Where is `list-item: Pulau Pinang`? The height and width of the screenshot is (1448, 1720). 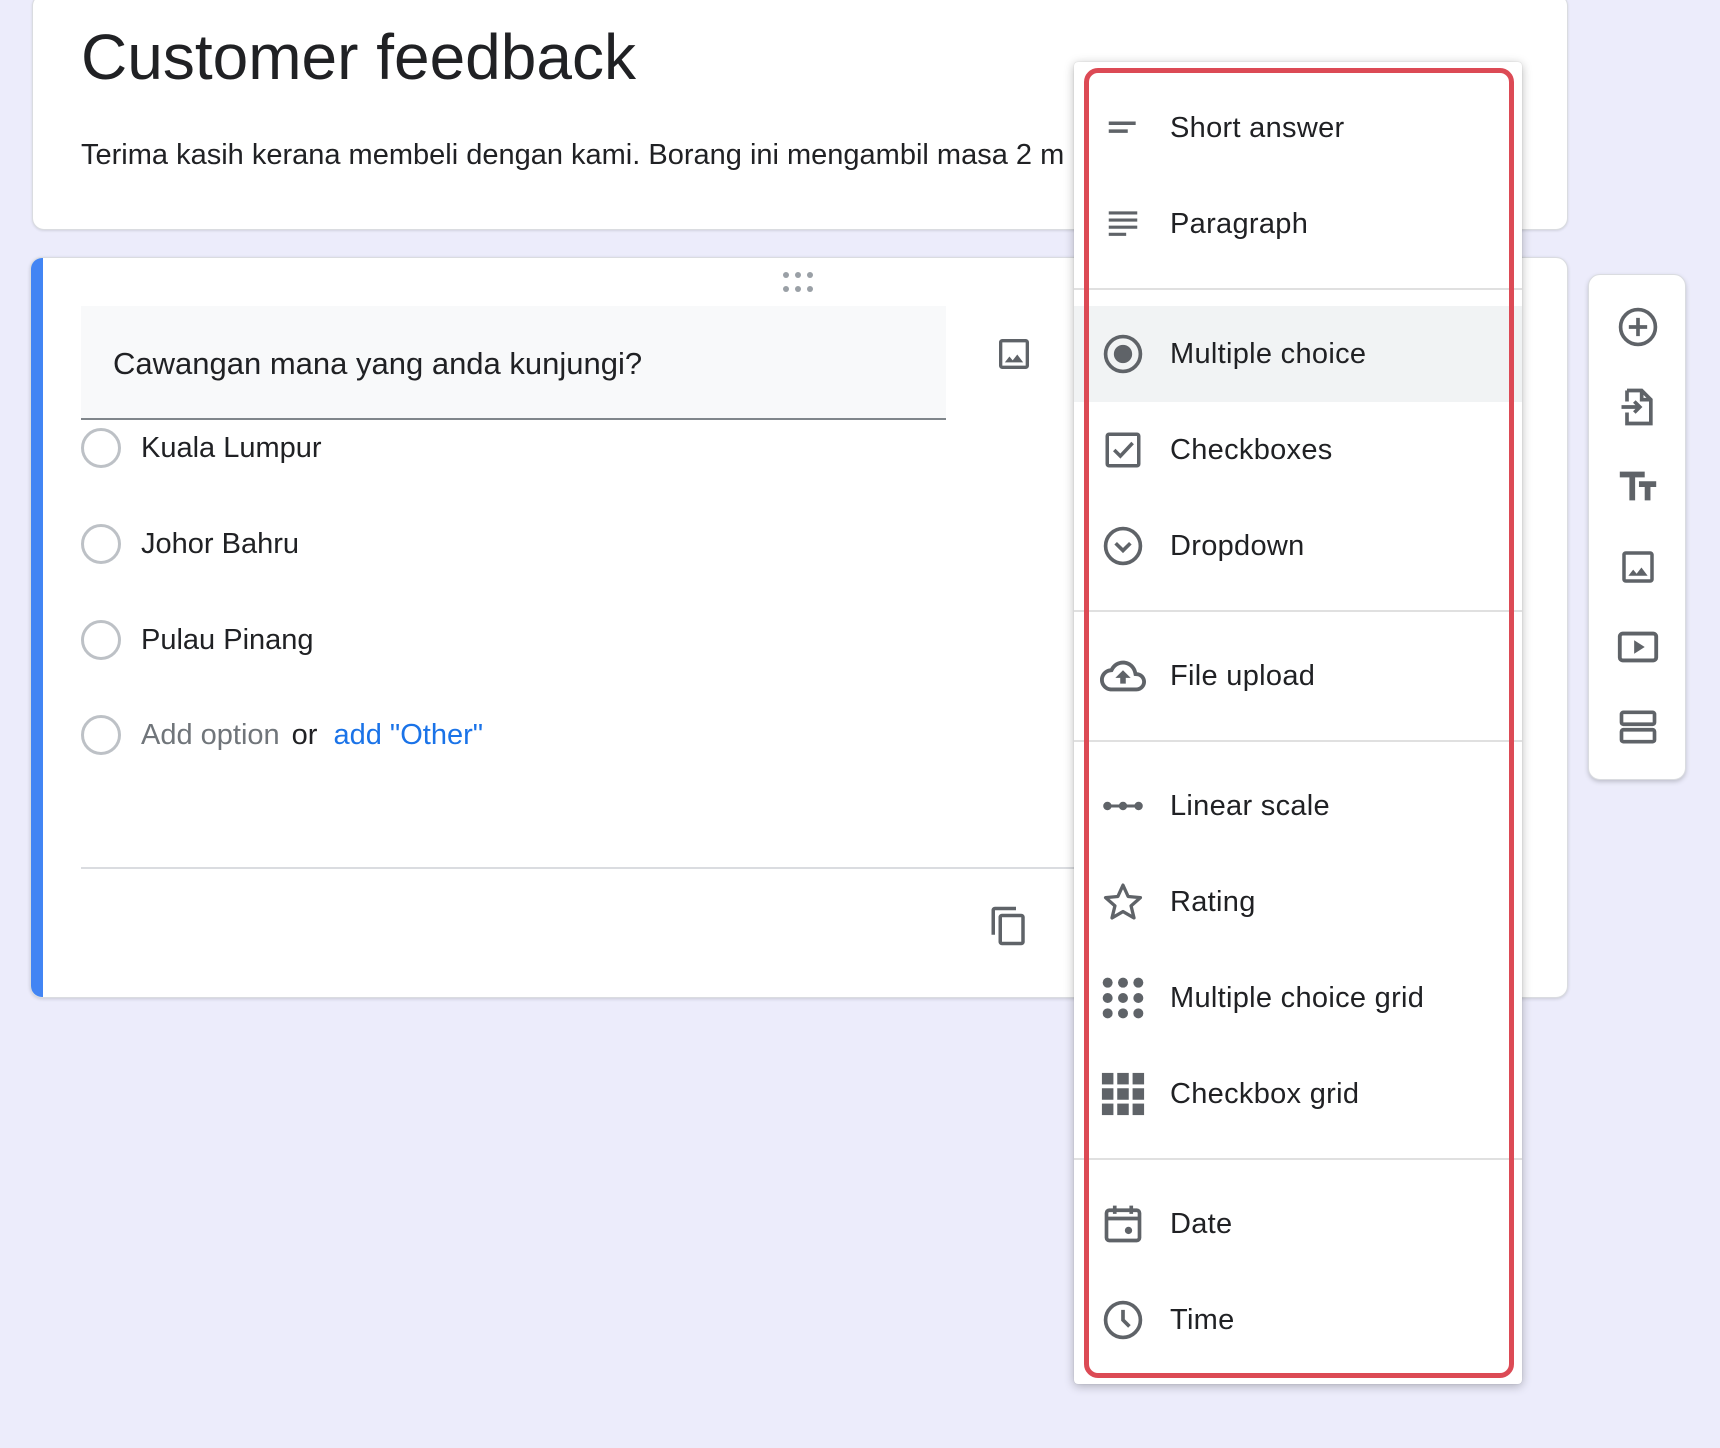 list-item: Pulau Pinang is located at coordinates (197, 640).